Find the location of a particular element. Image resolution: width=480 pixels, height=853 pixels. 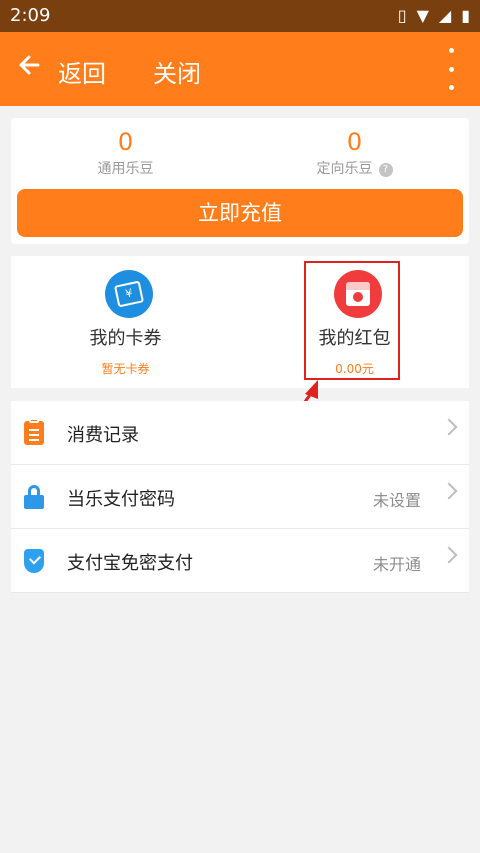

clipboard-icon is located at coordinates (34, 431).